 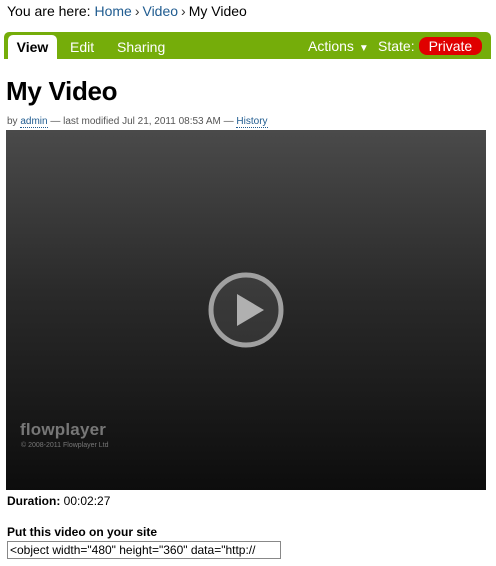 I want to click on breadcrumb-home-link: Home, so click(x=112, y=11).